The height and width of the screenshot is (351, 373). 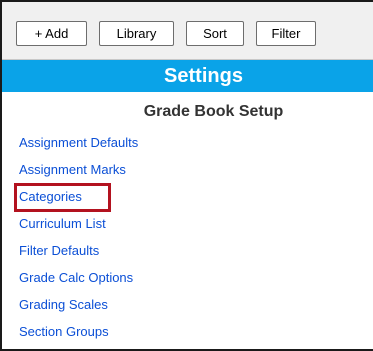 What do you see at coordinates (213, 111) in the screenshot?
I see `section-title: Grade Book Setup` at bounding box center [213, 111].